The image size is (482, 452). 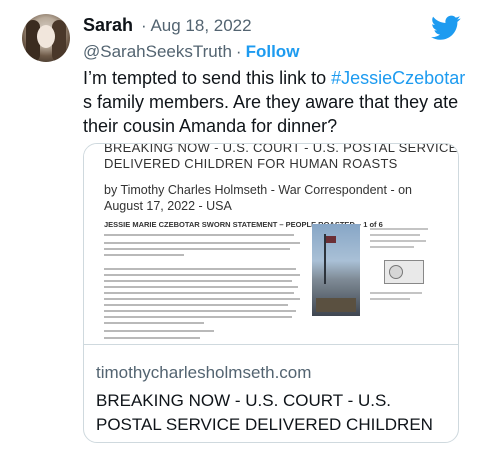 What do you see at coordinates (336, 305) in the screenshot?
I see `photo-caption-box` at bounding box center [336, 305].